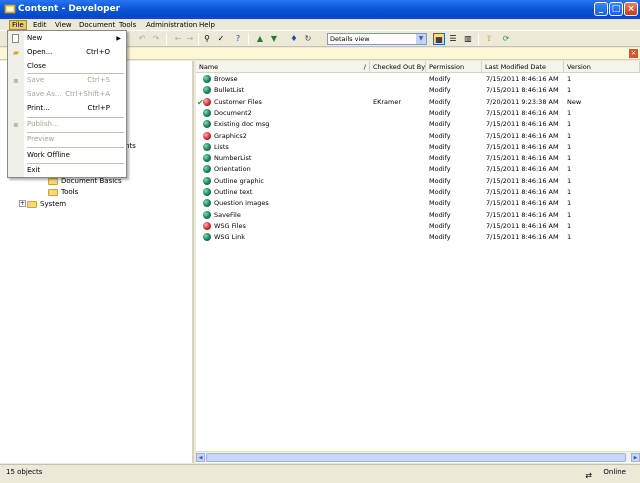 Image resolution: width=640 pixels, height=483 pixels. Describe the element at coordinates (18, 25) in the screenshot. I see `menu-file: File` at that location.